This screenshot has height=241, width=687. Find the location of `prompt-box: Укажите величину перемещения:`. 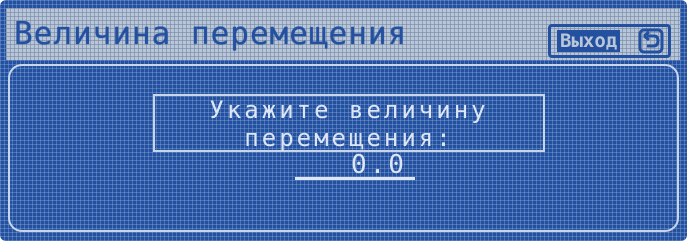

prompt-box: Укажите величину перемещения: is located at coordinates (349, 123).